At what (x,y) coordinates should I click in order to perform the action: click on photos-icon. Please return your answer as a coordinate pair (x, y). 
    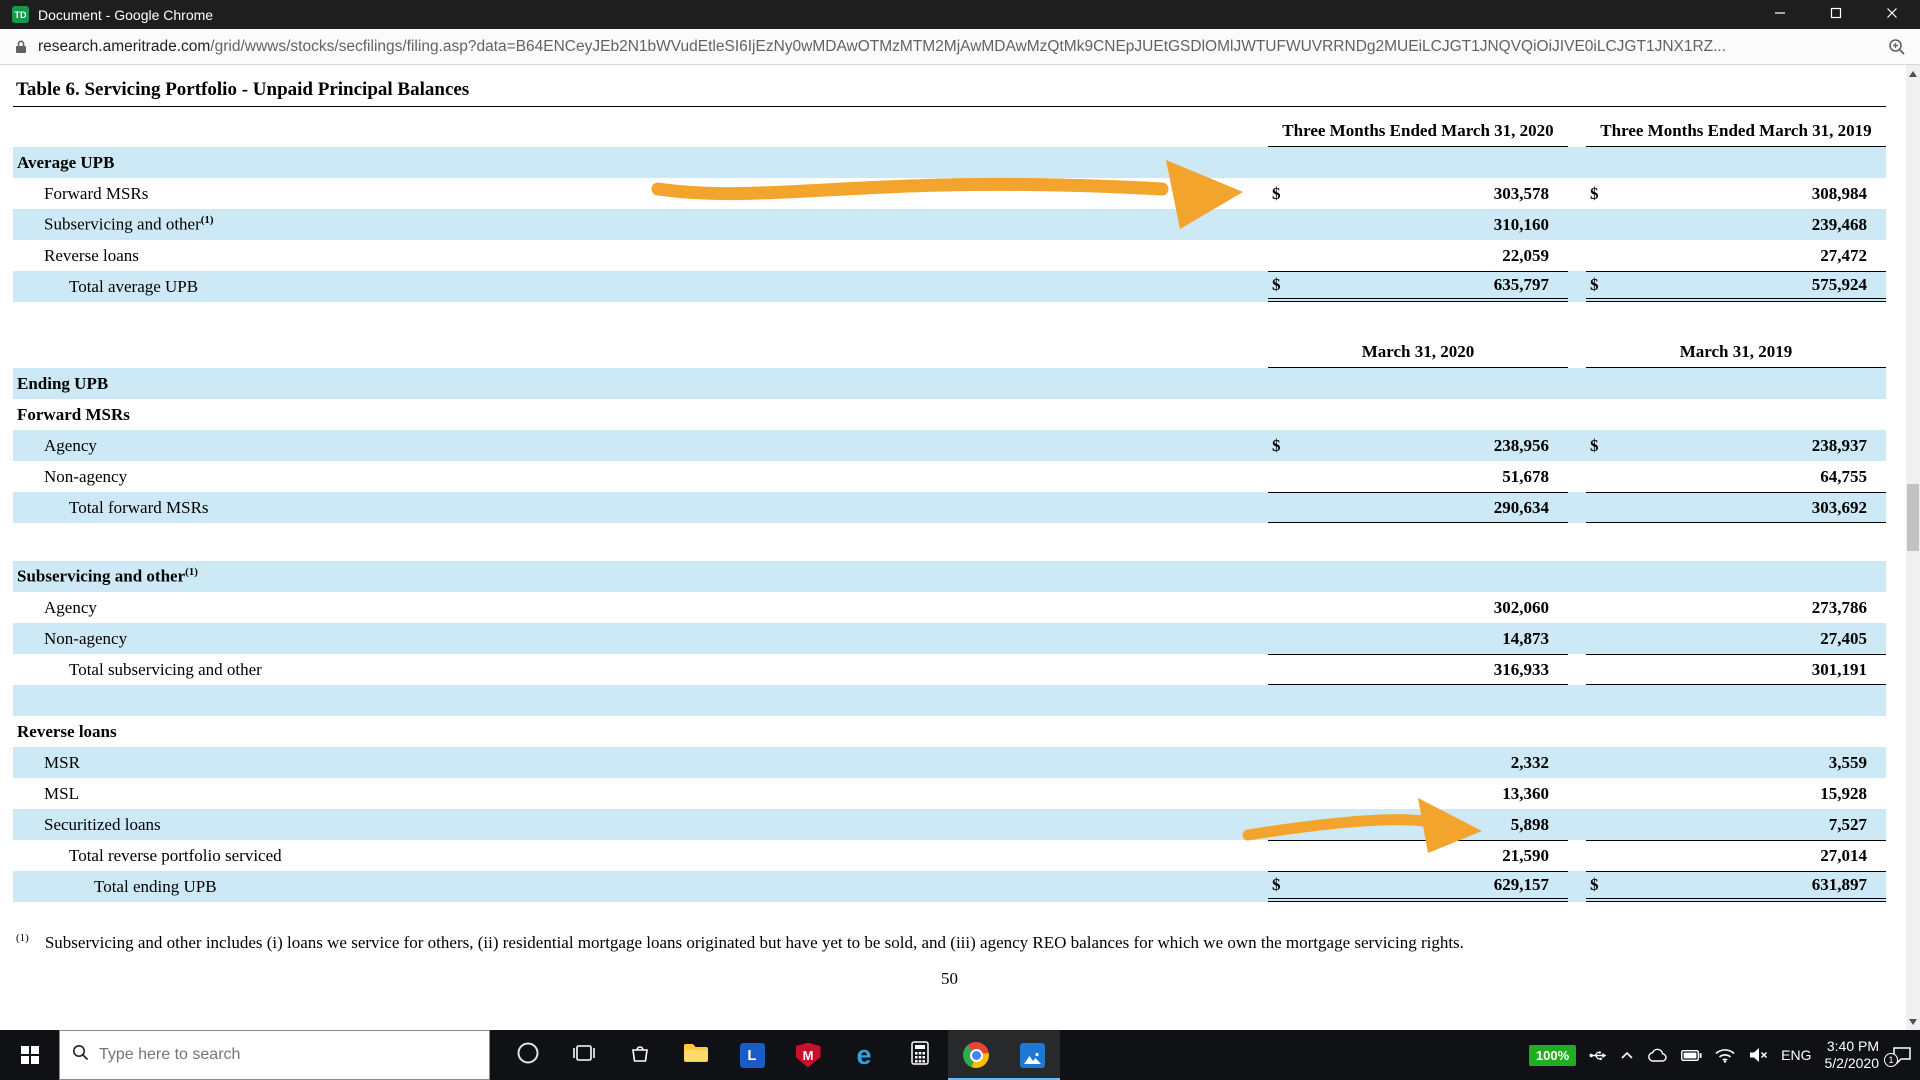
    Looking at the image, I should click on (1032, 1055).